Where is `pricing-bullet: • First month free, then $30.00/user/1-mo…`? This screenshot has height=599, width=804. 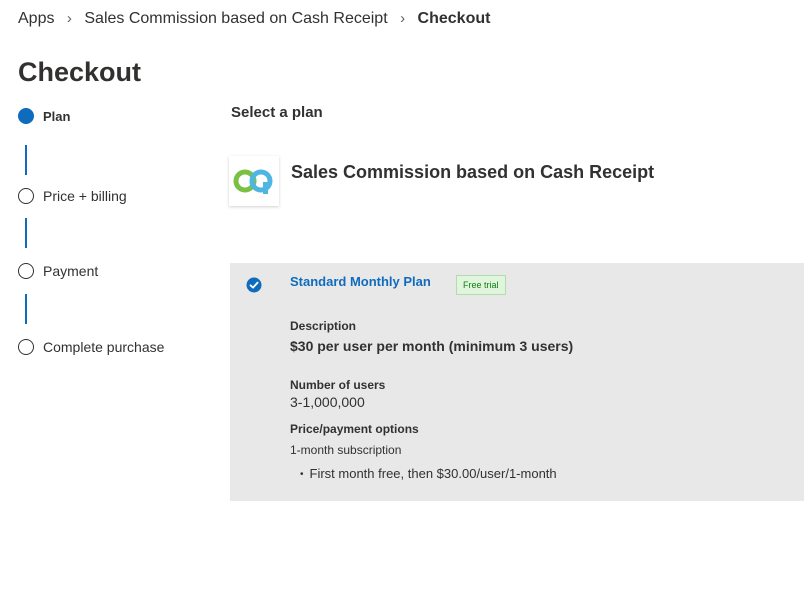 pricing-bullet: • First month free, then $30.00/user/1-mo… is located at coordinates (428, 473).